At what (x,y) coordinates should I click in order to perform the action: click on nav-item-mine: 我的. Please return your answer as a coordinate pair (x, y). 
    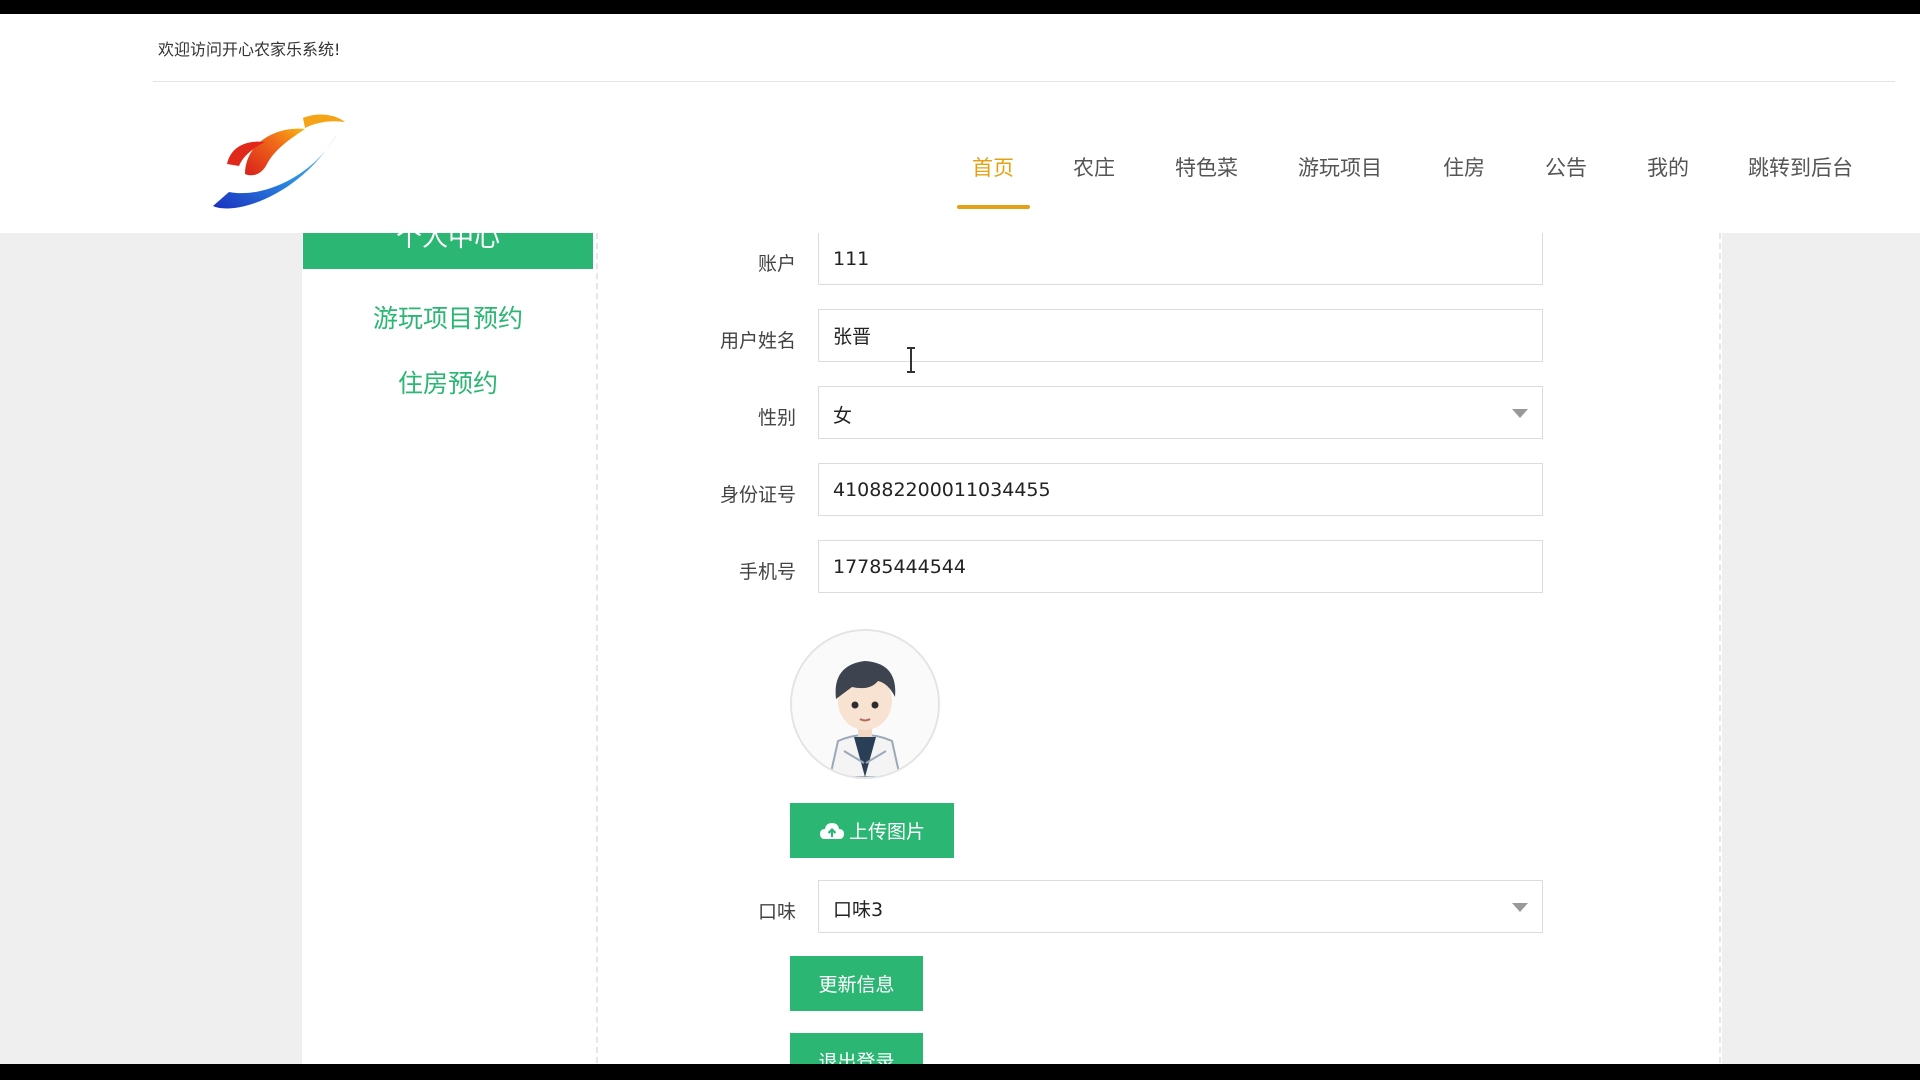
    Looking at the image, I should click on (1668, 167).